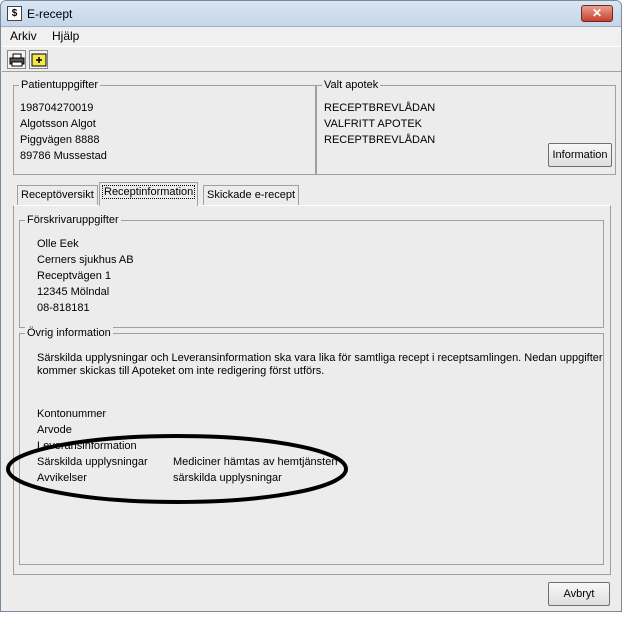 This screenshot has width=625, height=617. What do you see at coordinates (380, 140) in the screenshot?
I see `pharmacy-line-3: RECEPTBREVLÅDAN` at bounding box center [380, 140].